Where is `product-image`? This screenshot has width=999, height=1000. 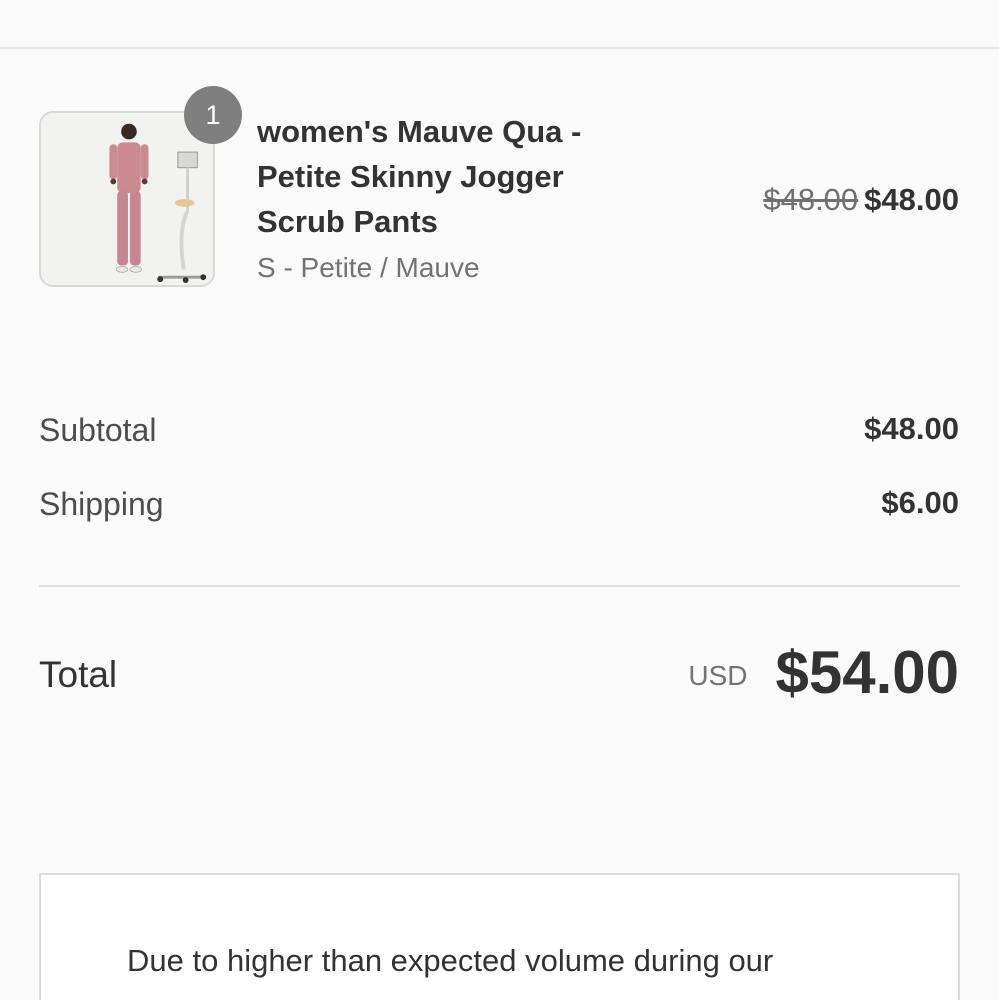
product-image is located at coordinates (127, 199).